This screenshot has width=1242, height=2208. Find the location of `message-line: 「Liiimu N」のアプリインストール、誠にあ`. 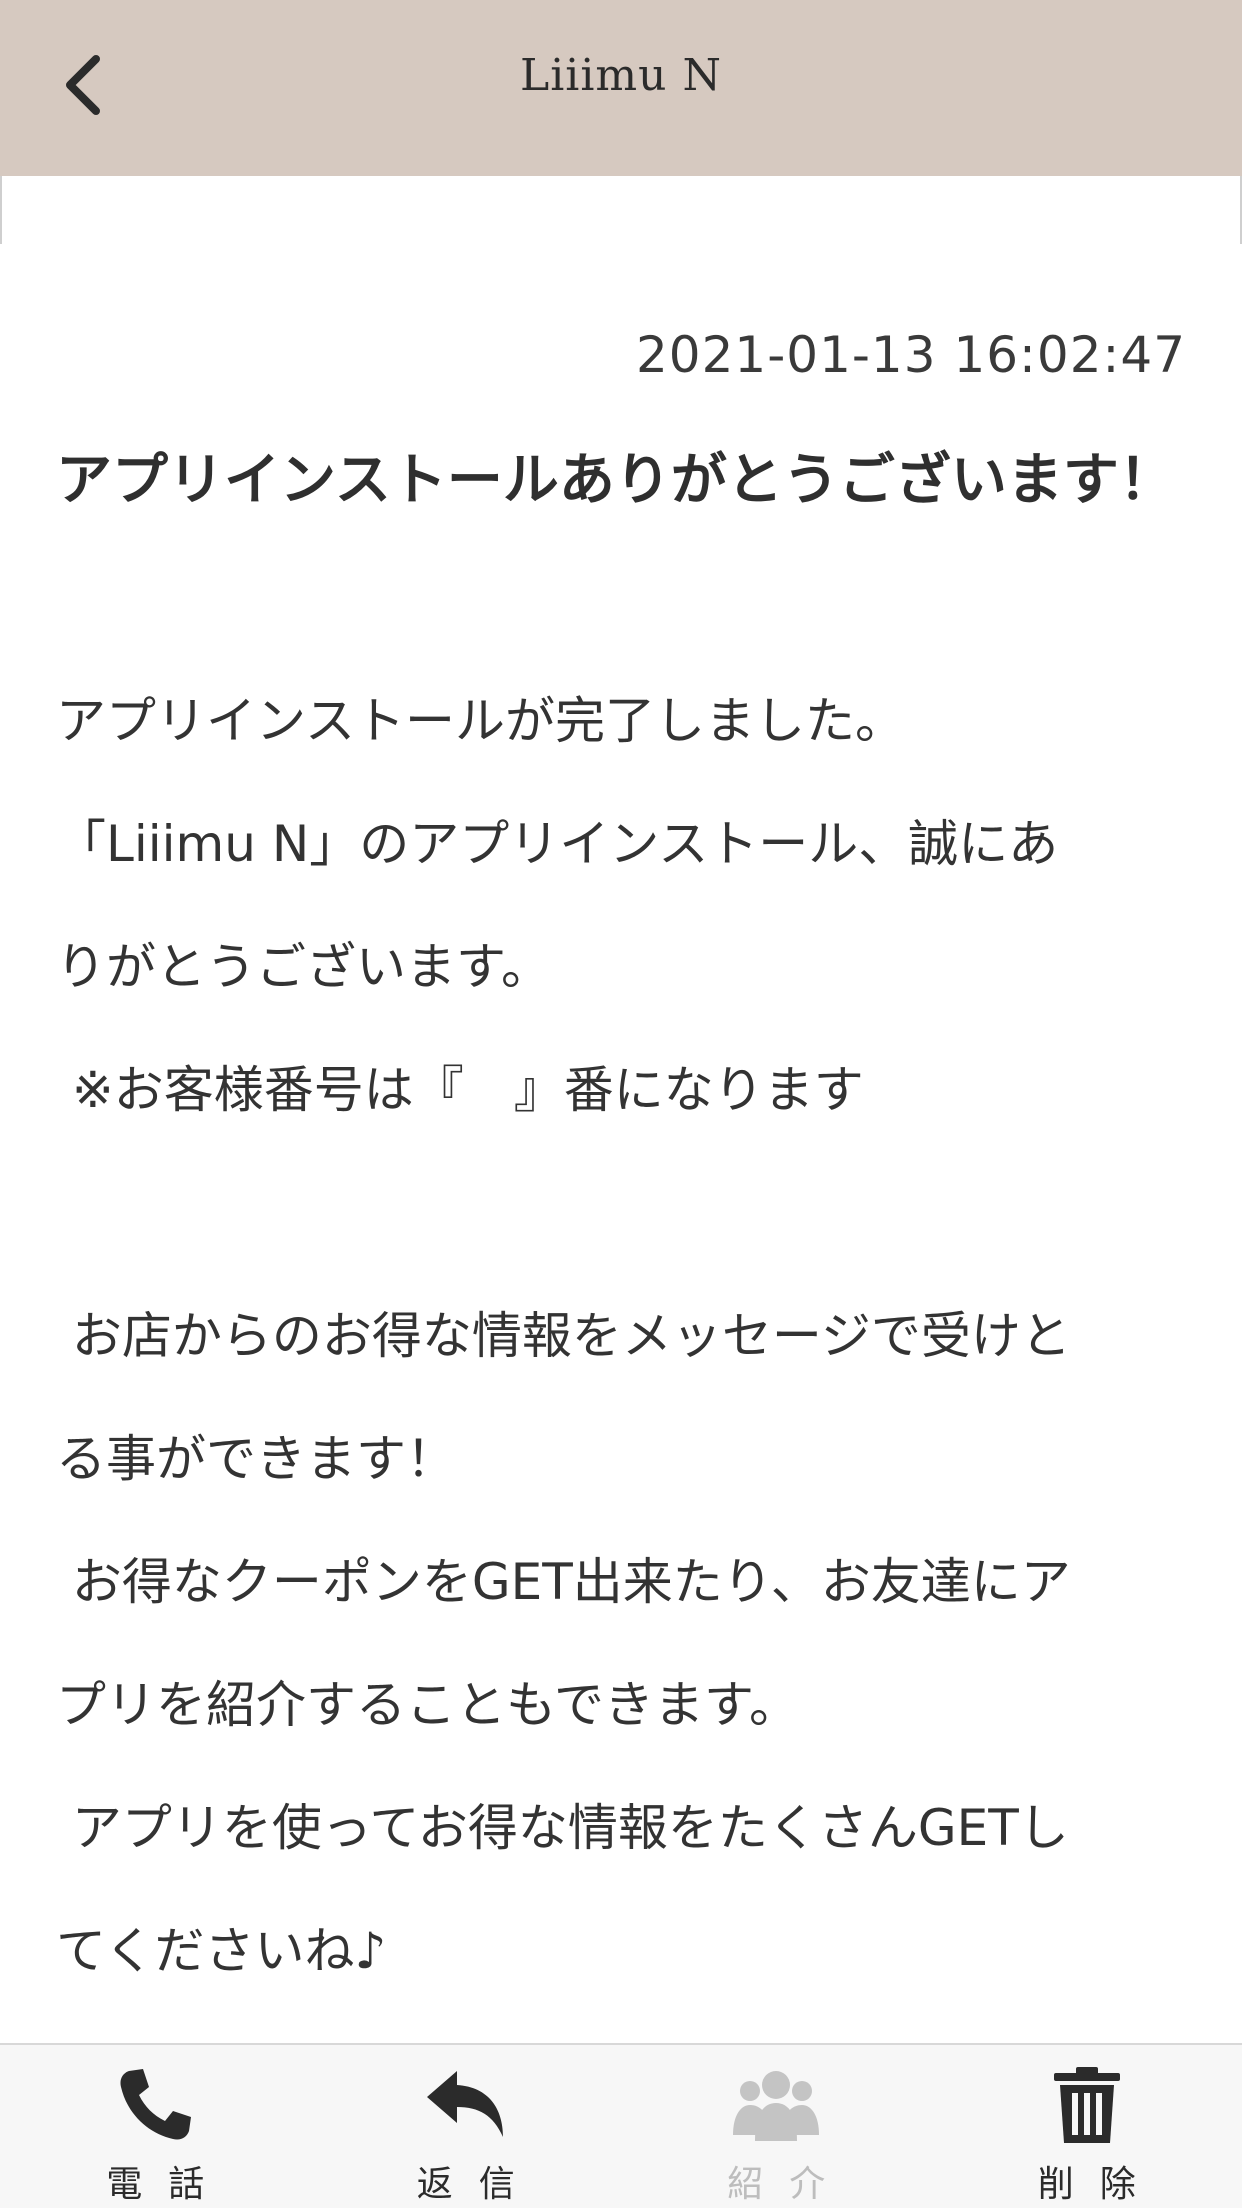

message-line: 「Liiimu N」のアプリインストール、誠にあ is located at coordinates (557, 844).